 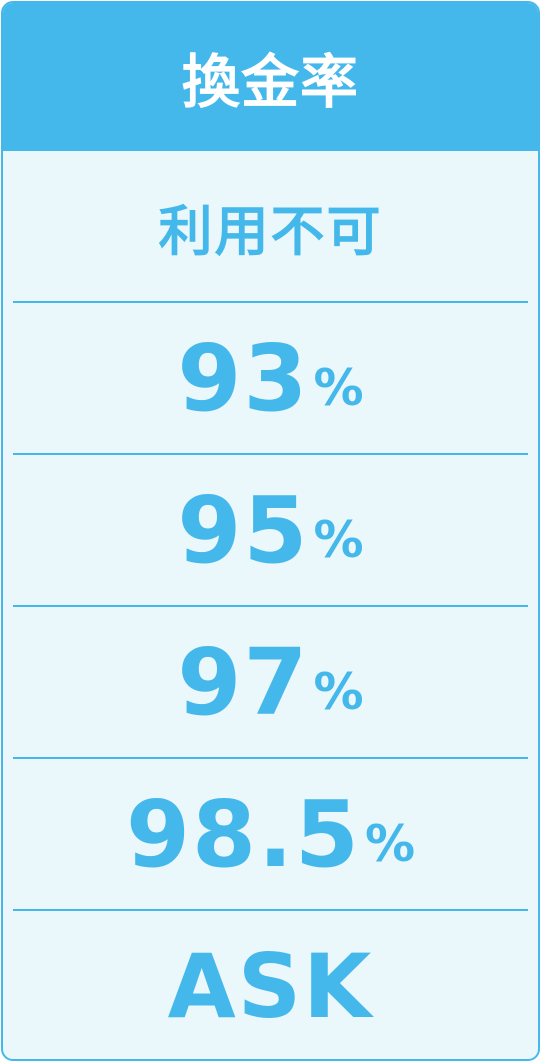 I want to click on rate-value: 95, so click(x=243, y=530).